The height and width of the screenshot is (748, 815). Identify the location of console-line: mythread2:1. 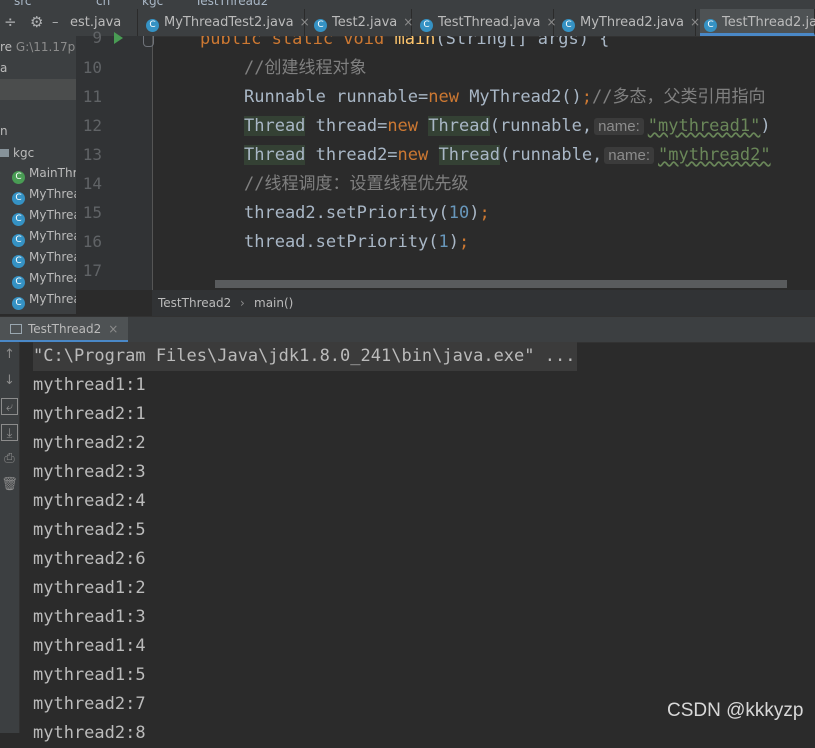
(89, 414).